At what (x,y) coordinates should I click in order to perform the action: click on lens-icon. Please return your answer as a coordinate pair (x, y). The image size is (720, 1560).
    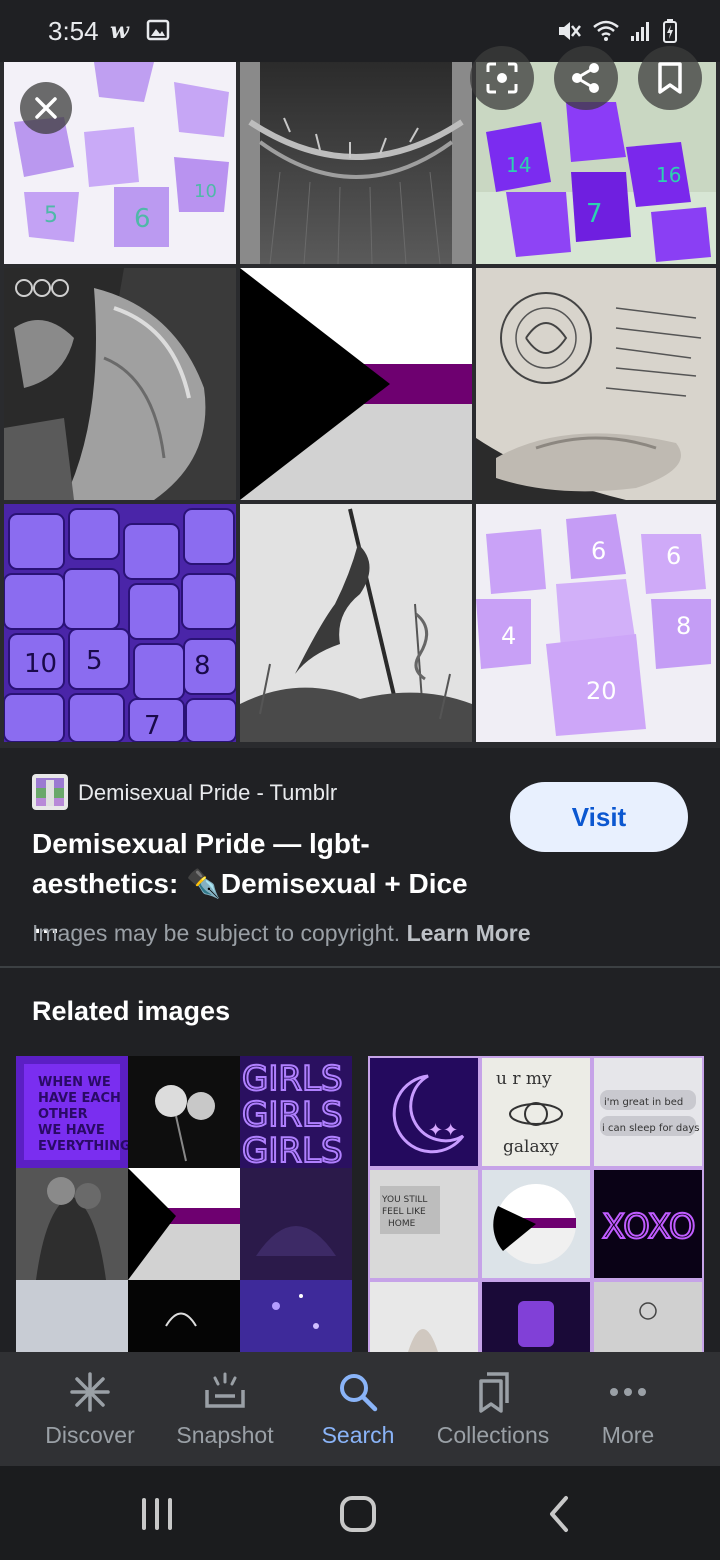
    Looking at the image, I should click on (502, 78).